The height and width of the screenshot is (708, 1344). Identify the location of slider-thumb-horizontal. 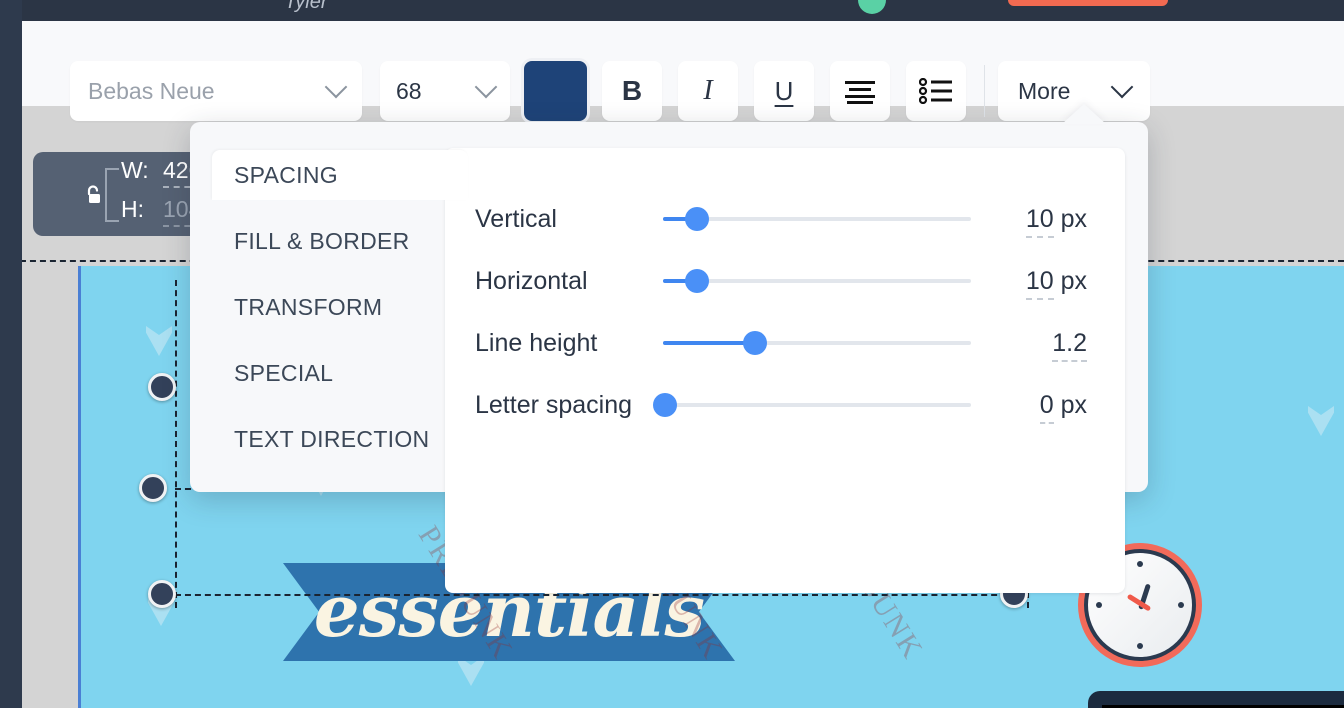
(697, 281).